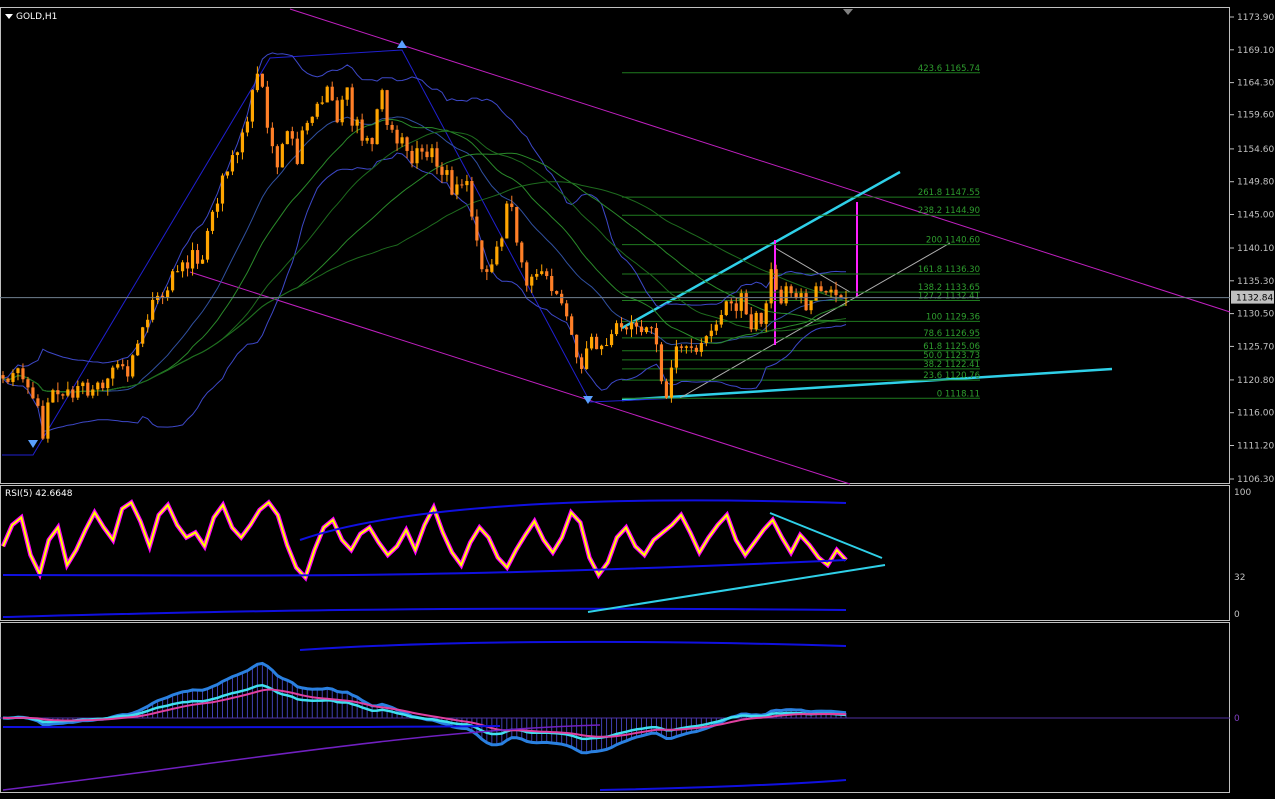 The image size is (1275, 799). What do you see at coordinates (1255, 249) in the screenshot?
I see `price-tick-label: 1140.10` at bounding box center [1255, 249].